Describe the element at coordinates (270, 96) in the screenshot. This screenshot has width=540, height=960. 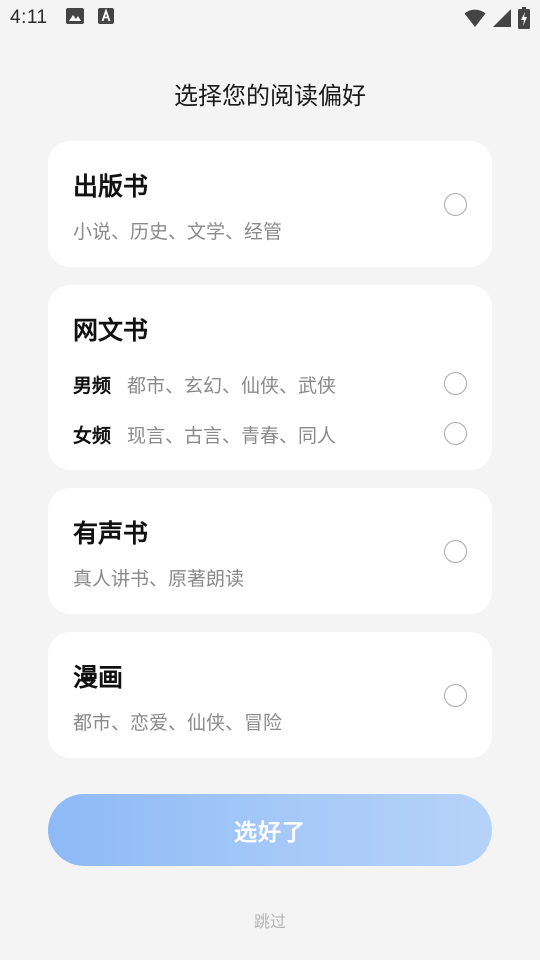
I see `page-title: 选择您的阅读偏好` at that location.